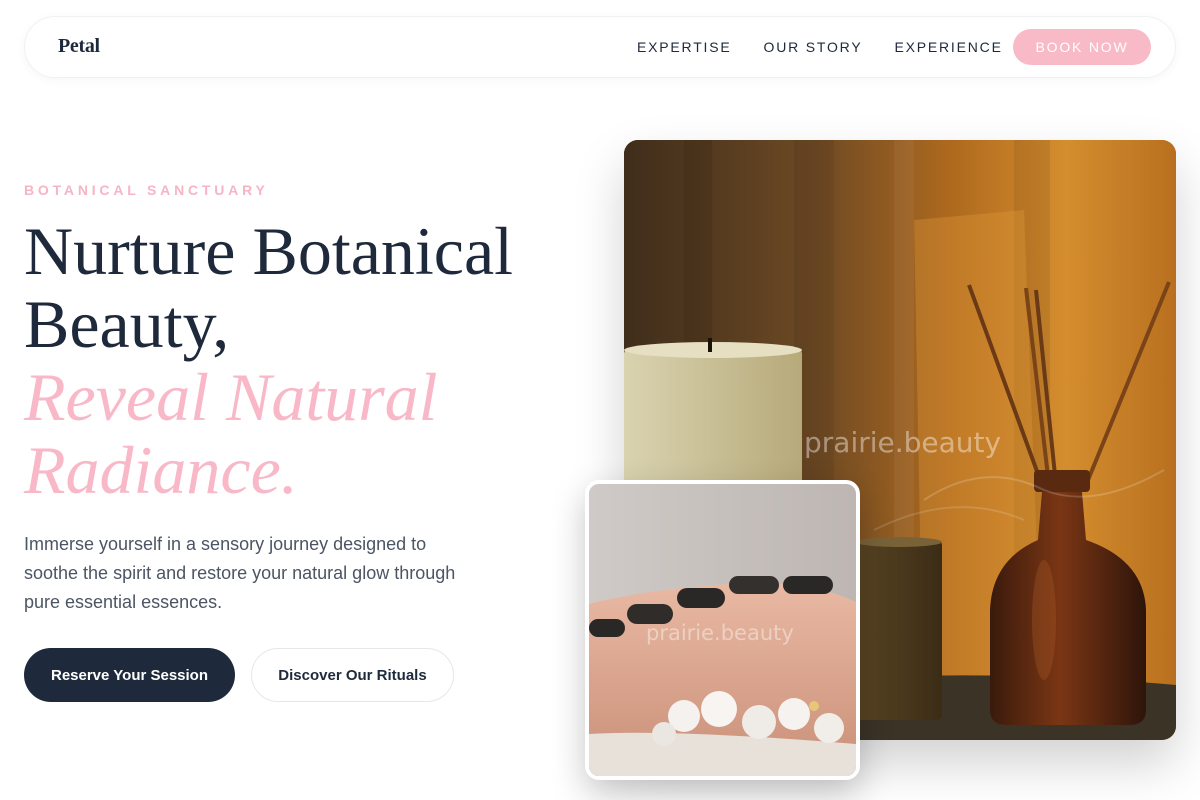 The image size is (1200, 800). Describe the element at coordinates (146, 190) in the screenshot. I see `hero-eyebrow: BOTANICAL SANCTUARY` at that location.